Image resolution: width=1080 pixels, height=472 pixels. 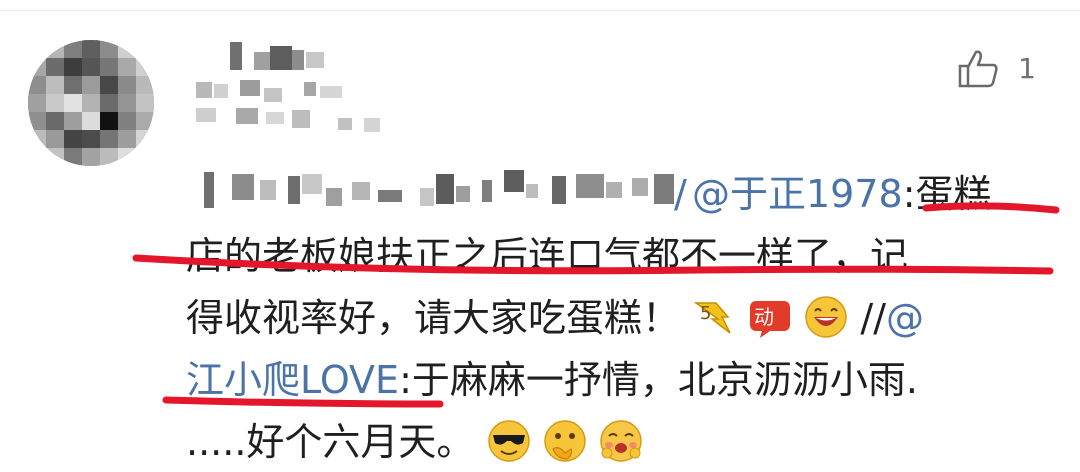 What do you see at coordinates (547, 256) in the screenshot?
I see `comment-line-2: 店的老板娘扶正之后连口气都不一样了，记` at bounding box center [547, 256].